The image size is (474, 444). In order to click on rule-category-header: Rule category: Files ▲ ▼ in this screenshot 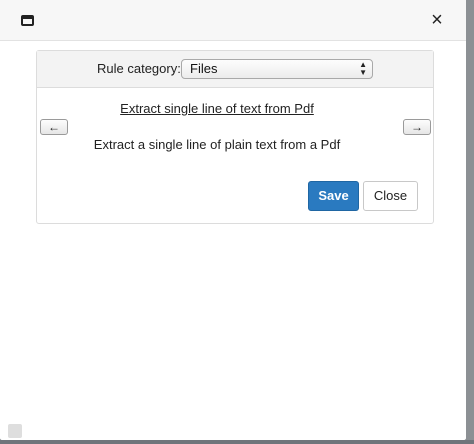, I will do `click(235, 69)`.